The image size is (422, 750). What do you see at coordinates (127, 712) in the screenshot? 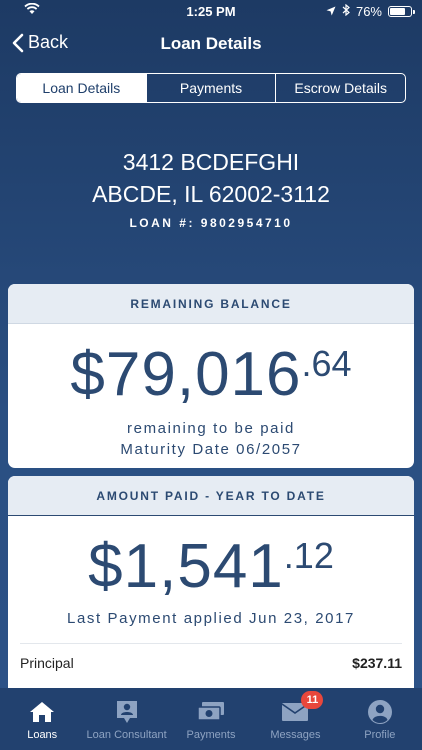
I see `consultant-icon` at bounding box center [127, 712].